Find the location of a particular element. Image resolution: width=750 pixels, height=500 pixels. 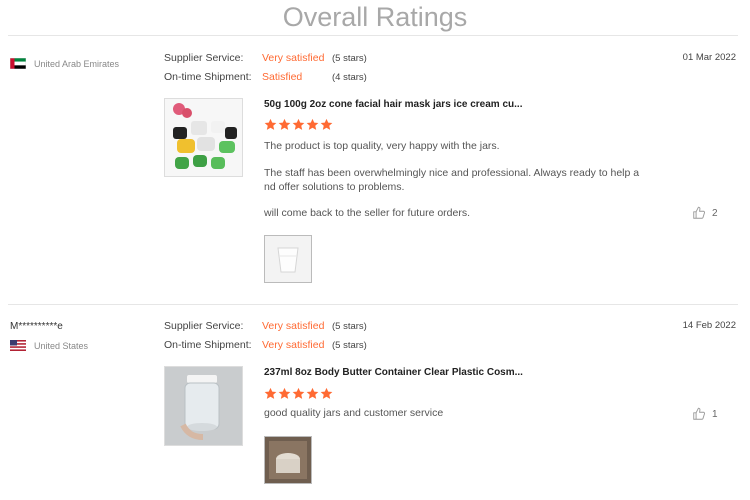

helpful-button: 1 is located at coordinates (705, 414).